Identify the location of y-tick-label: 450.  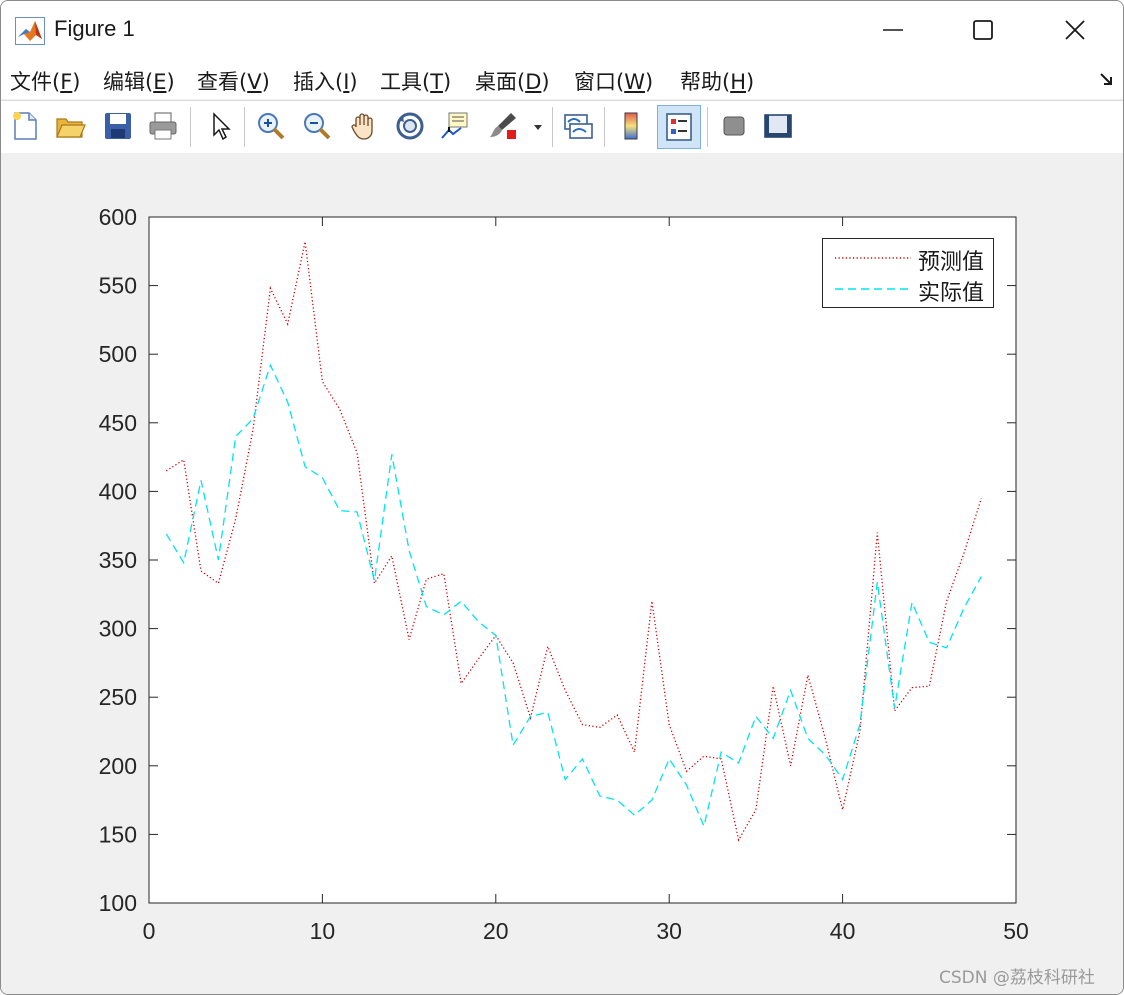
(118, 423).